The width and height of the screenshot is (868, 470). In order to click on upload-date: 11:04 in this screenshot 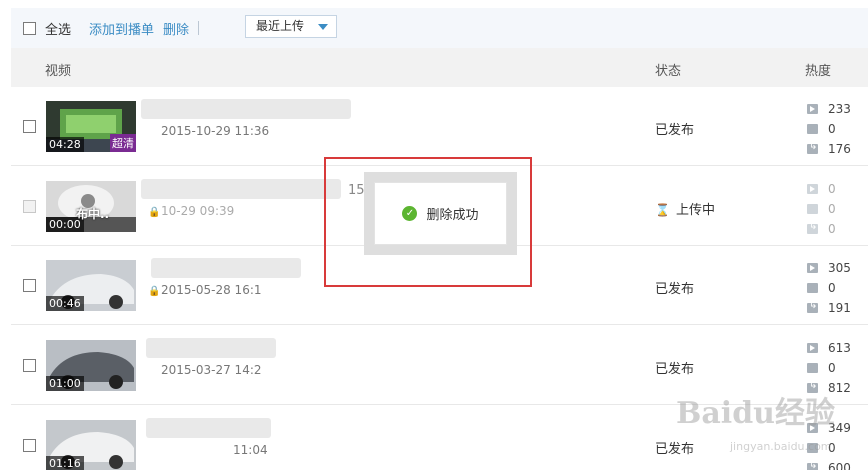, I will do `click(250, 450)`.